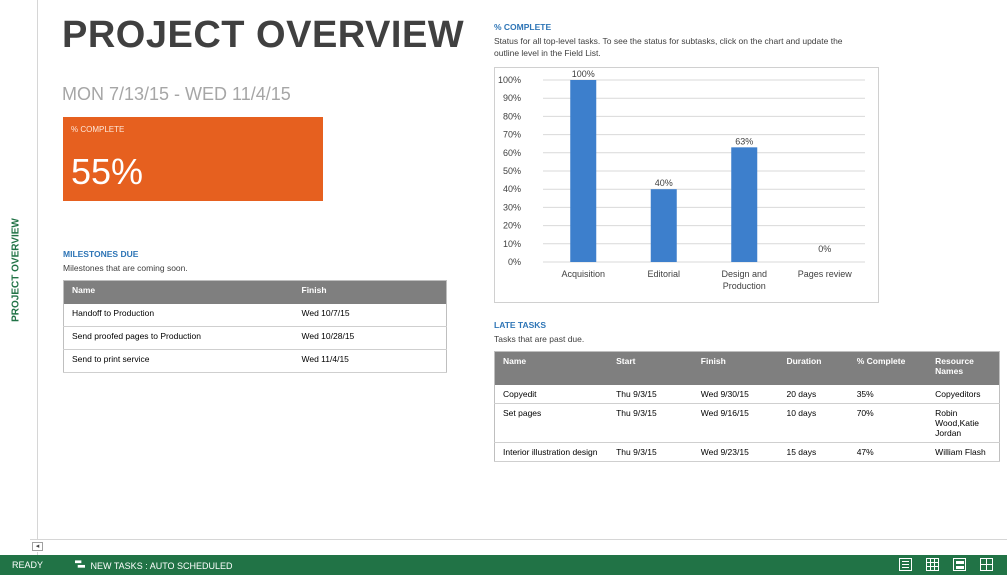 This screenshot has width=1007, height=575. I want to click on data-label: 100%, so click(583, 74).